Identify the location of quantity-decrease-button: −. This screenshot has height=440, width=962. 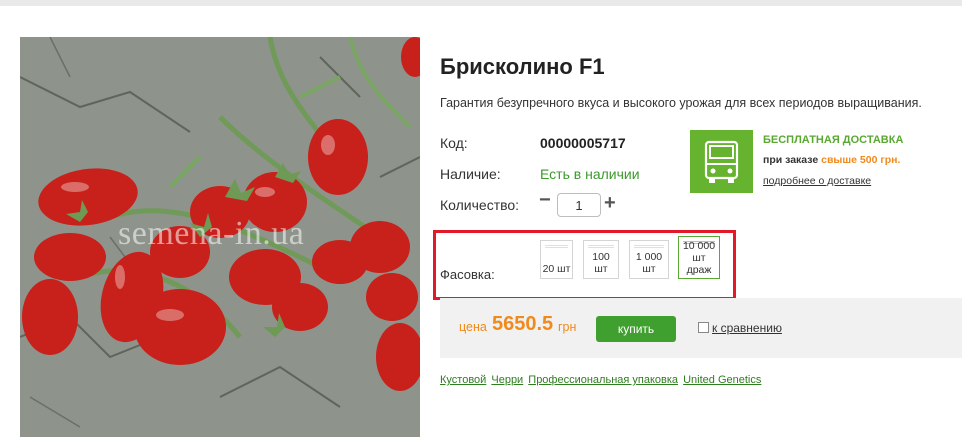
(545, 200).